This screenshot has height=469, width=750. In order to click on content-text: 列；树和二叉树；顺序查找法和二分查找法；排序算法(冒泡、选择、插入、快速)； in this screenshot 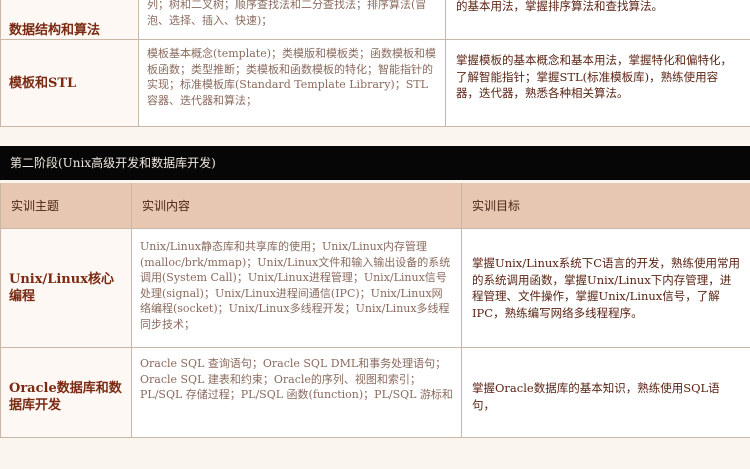, I will do `click(287, 13)`.